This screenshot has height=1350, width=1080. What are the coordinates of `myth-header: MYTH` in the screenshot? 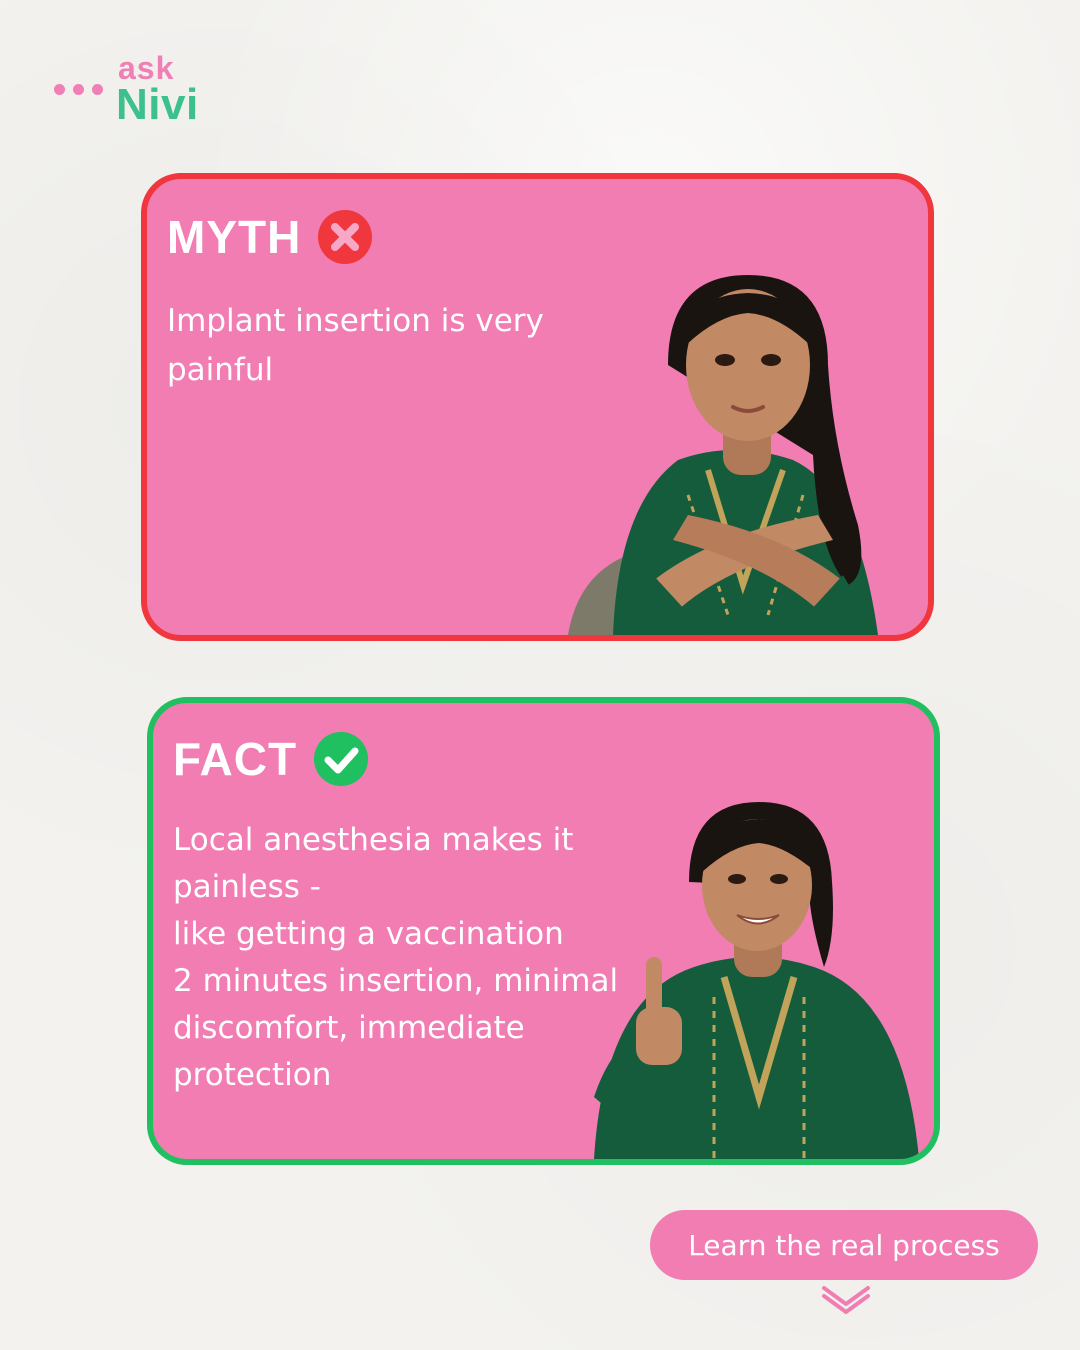 It's located at (270, 237).